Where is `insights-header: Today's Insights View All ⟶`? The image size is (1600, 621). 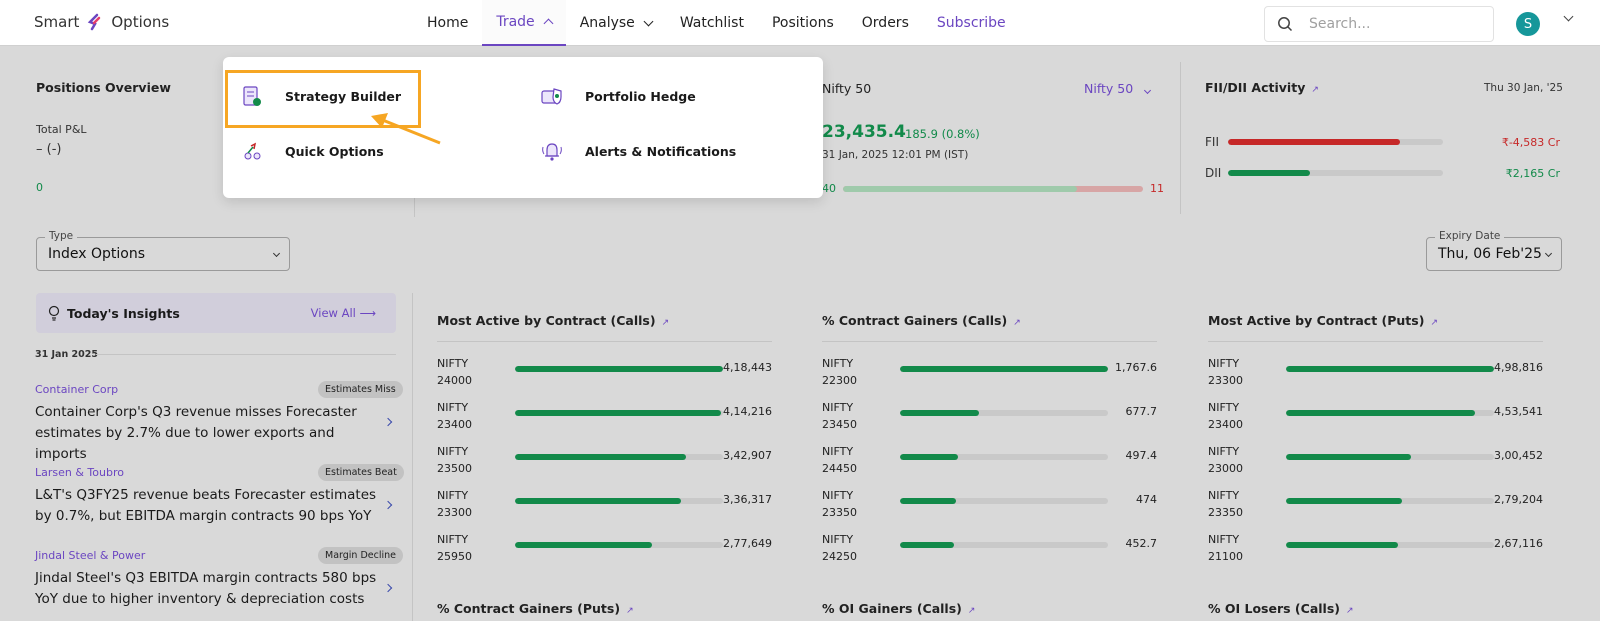 insights-header: Today's Insights View All ⟶ is located at coordinates (216, 313).